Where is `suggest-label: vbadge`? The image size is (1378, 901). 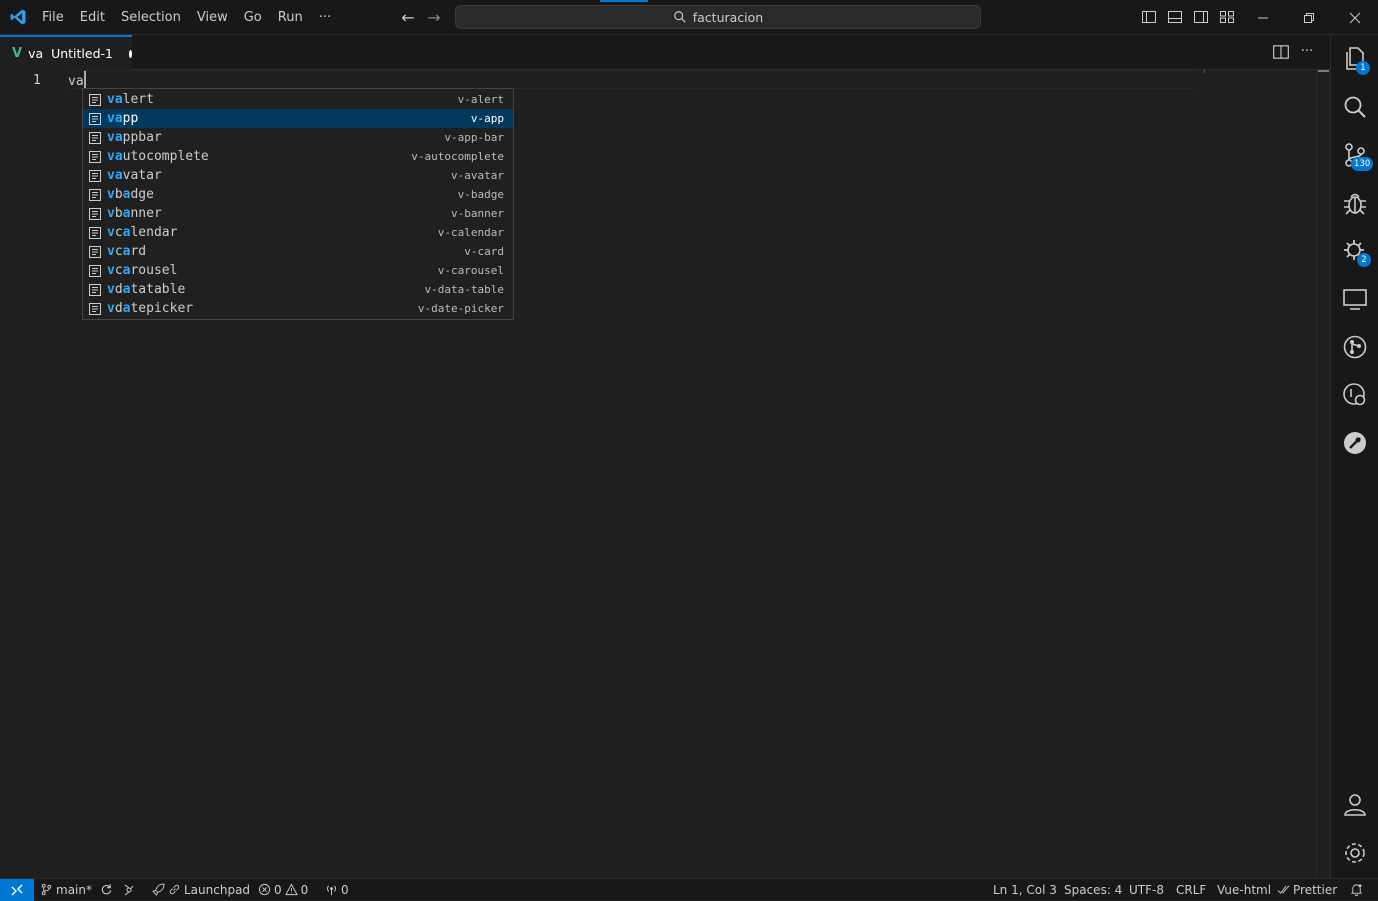 suggest-label: vbadge is located at coordinates (130, 194).